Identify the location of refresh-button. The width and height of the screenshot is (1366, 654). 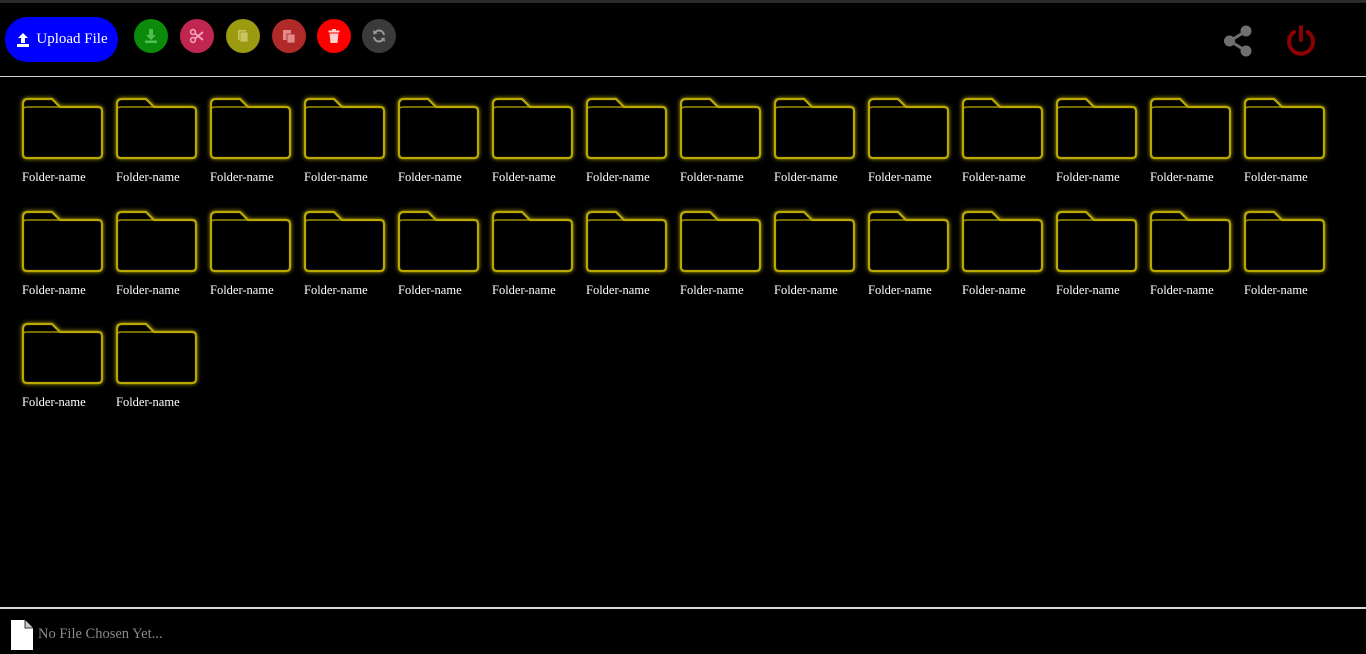
(379, 36).